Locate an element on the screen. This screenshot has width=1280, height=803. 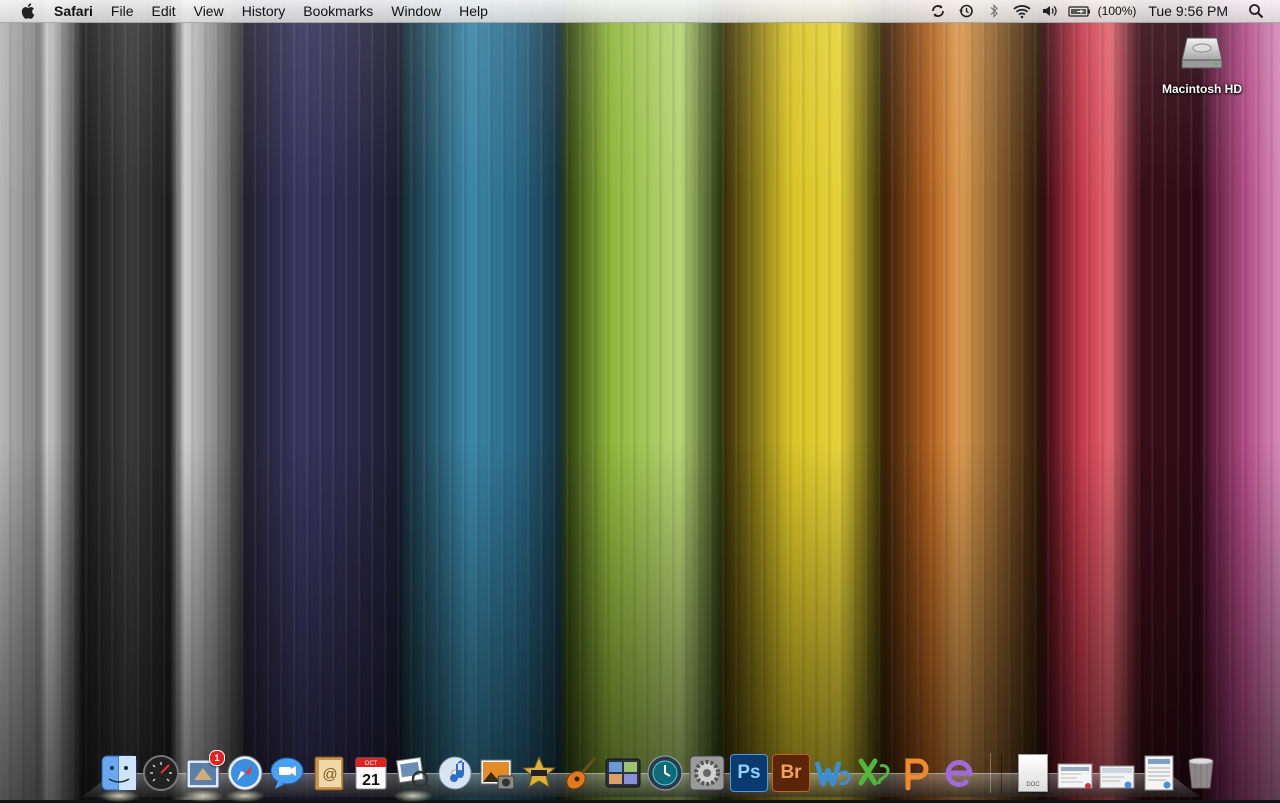
dock-imovie is located at coordinates (539, 773).